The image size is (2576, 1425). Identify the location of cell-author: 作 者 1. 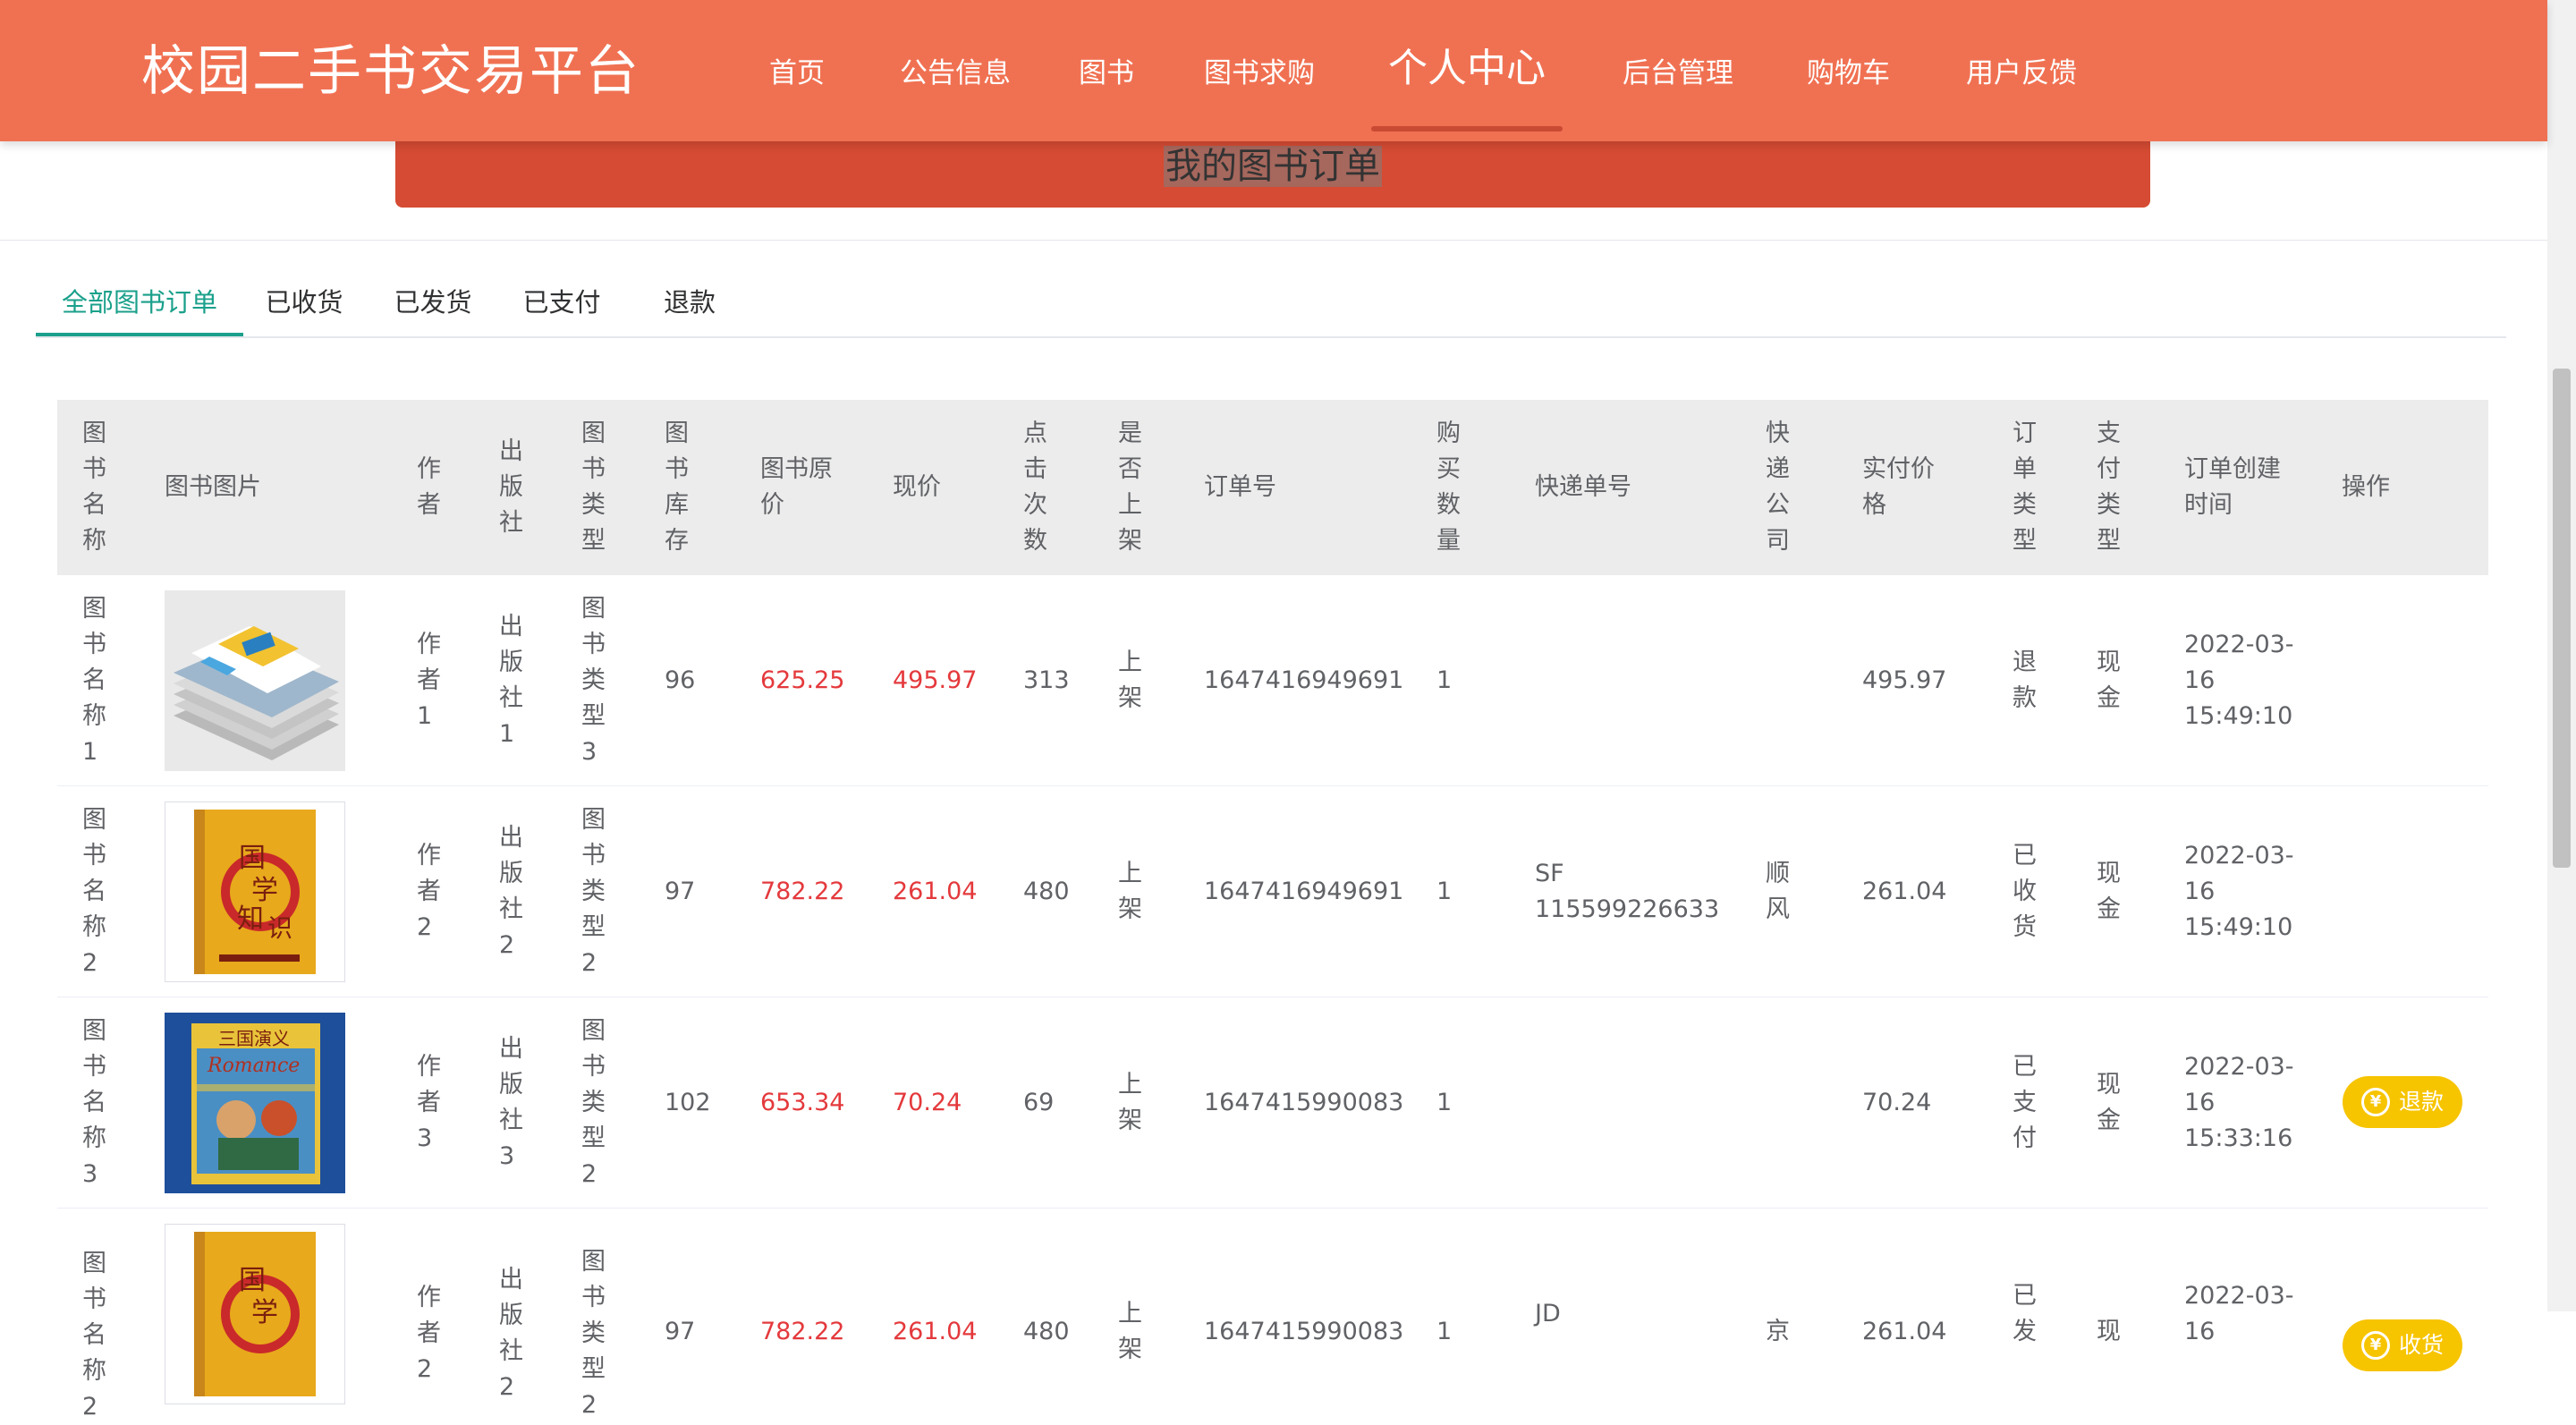
(429, 681).